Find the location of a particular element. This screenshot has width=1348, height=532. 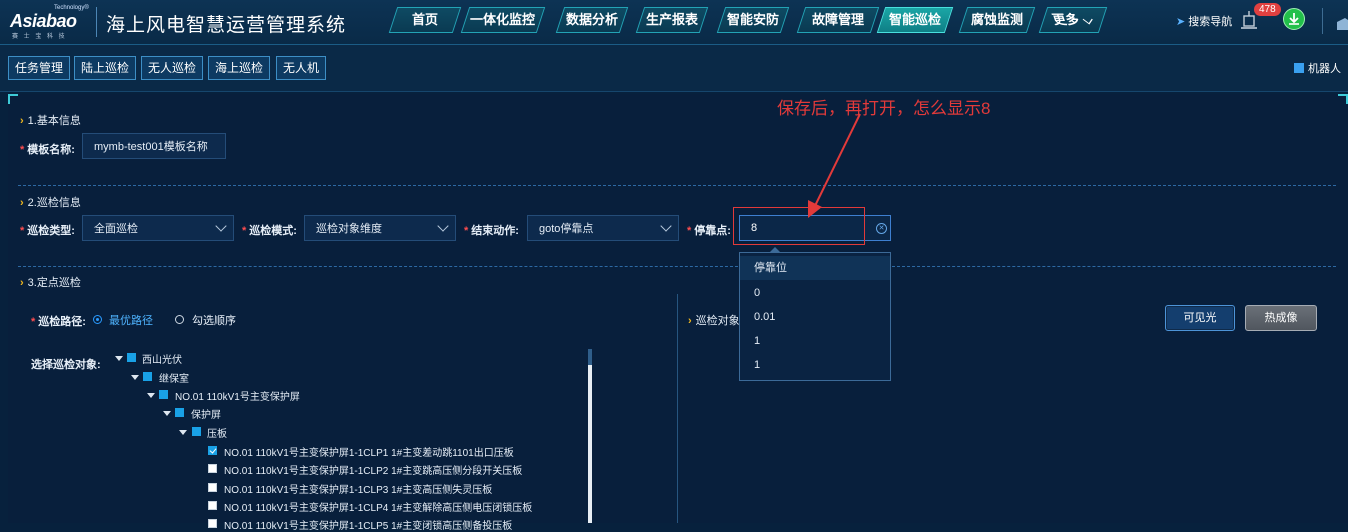

search-nav-label: 搜索导航 is located at coordinates (1210, 22).